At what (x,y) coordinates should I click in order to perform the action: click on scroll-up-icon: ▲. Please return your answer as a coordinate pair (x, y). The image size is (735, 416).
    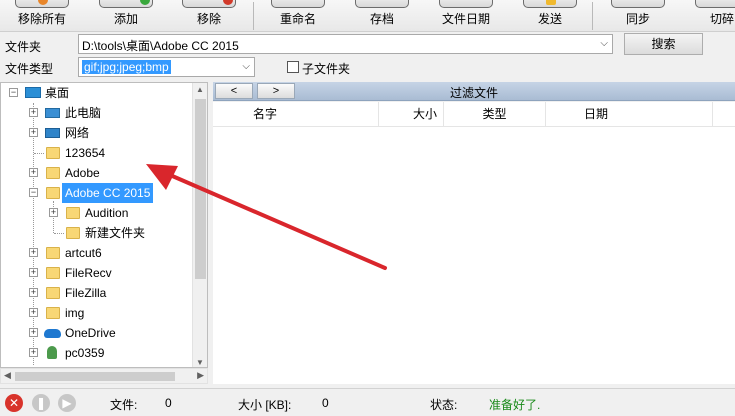
    Looking at the image, I should click on (200, 89).